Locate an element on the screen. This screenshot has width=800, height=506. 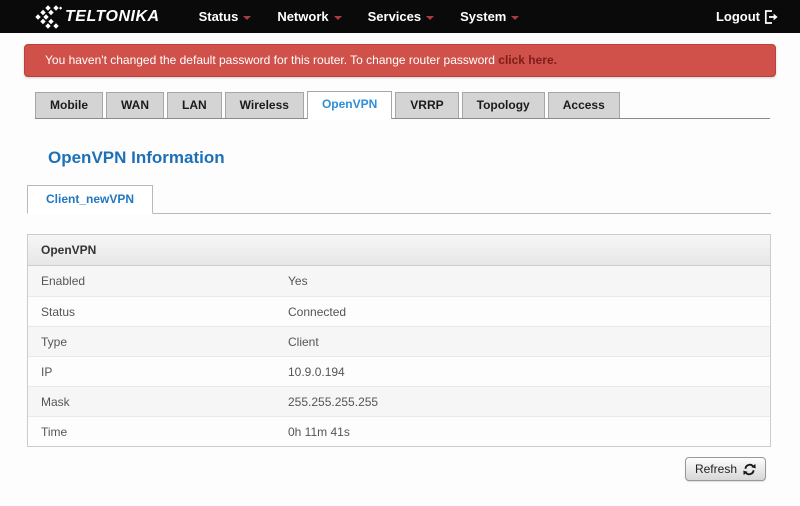
table-header: OpenVPN is located at coordinates (399, 250).